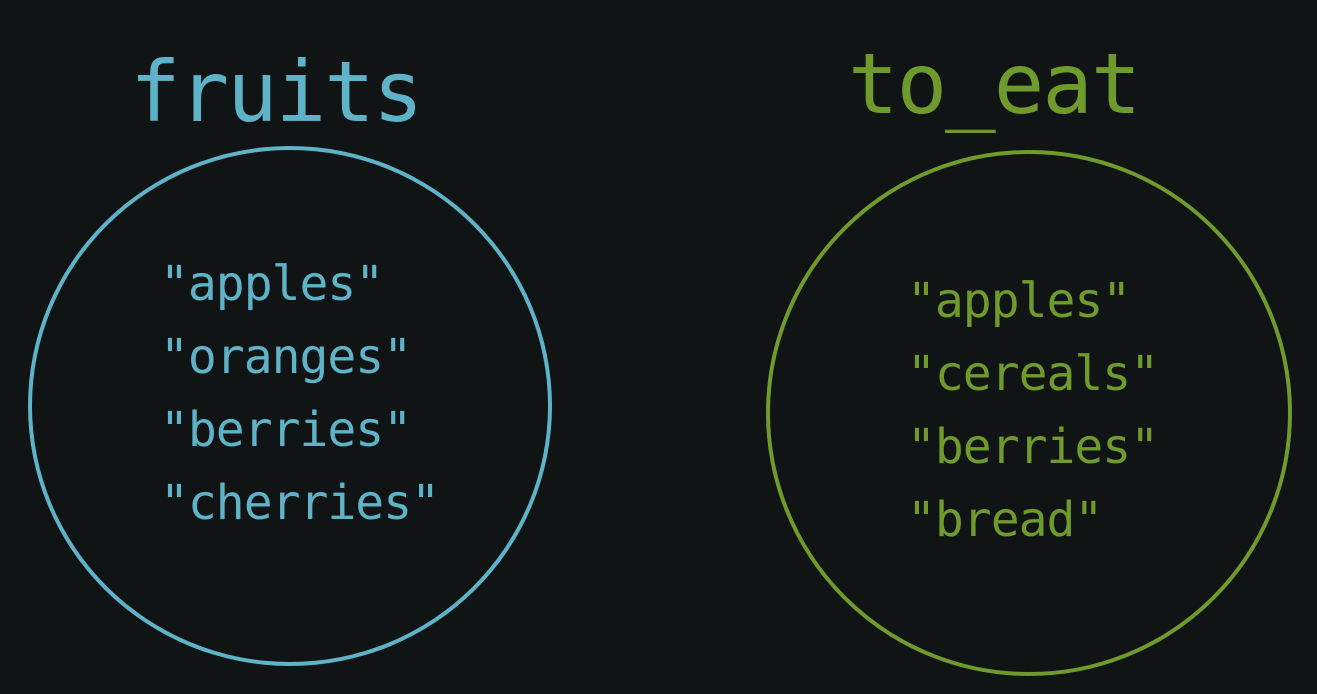  What do you see at coordinates (286, 357) in the screenshot?
I see `set-item: "oranges"` at bounding box center [286, 357].